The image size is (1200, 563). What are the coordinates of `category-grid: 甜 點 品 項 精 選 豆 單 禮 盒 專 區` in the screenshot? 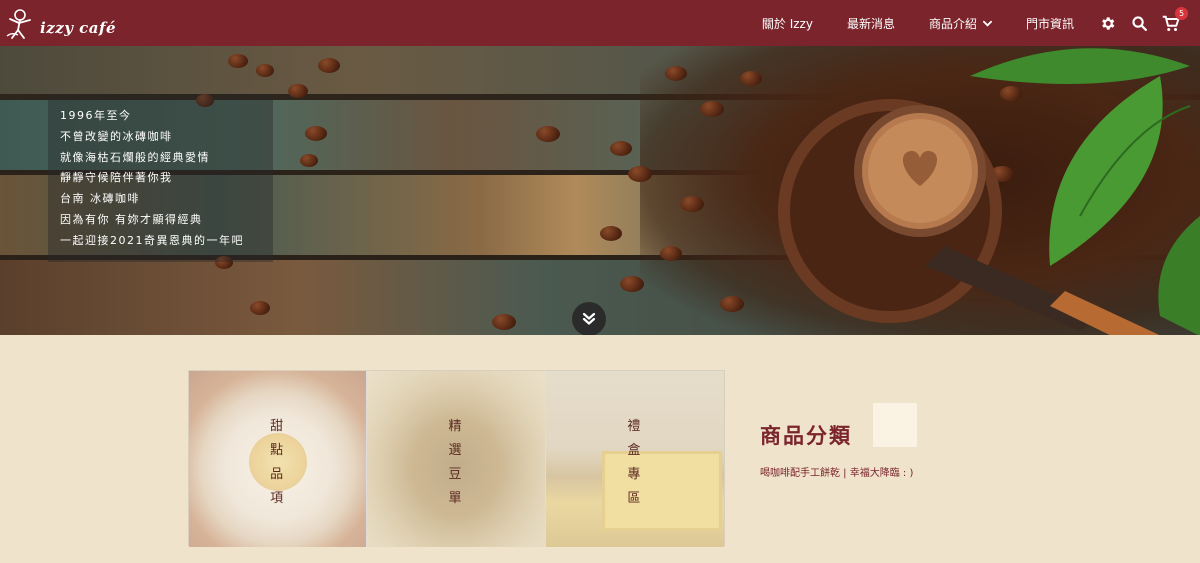 It's located at (456, 458).